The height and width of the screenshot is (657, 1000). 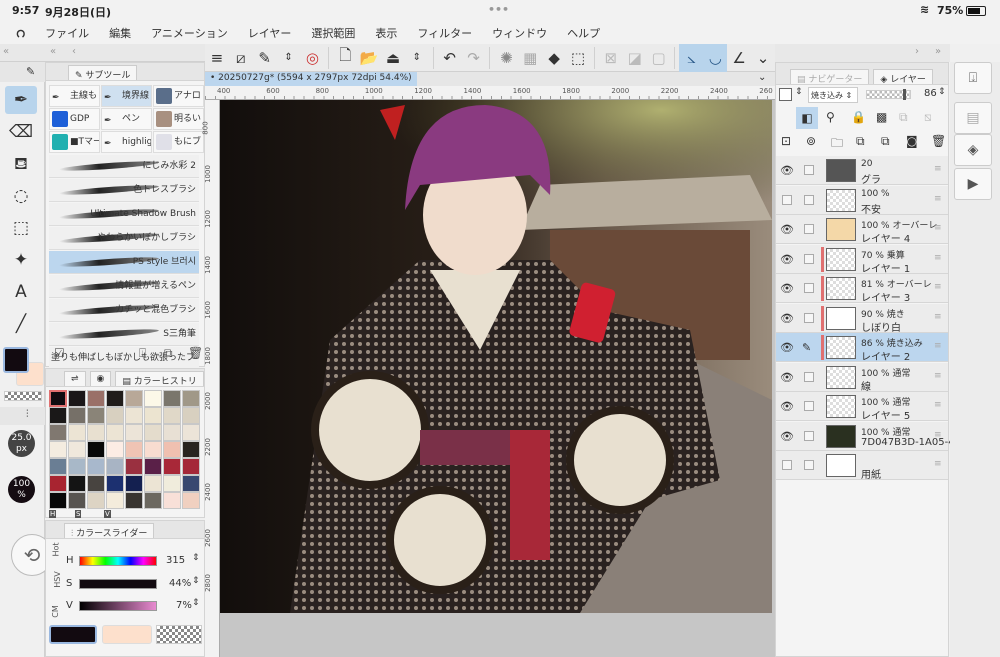 What do you see at coordinates (178, 119) in the screenshot?
I see `subtool-item: 明るい` at bounding box center [178, 119].